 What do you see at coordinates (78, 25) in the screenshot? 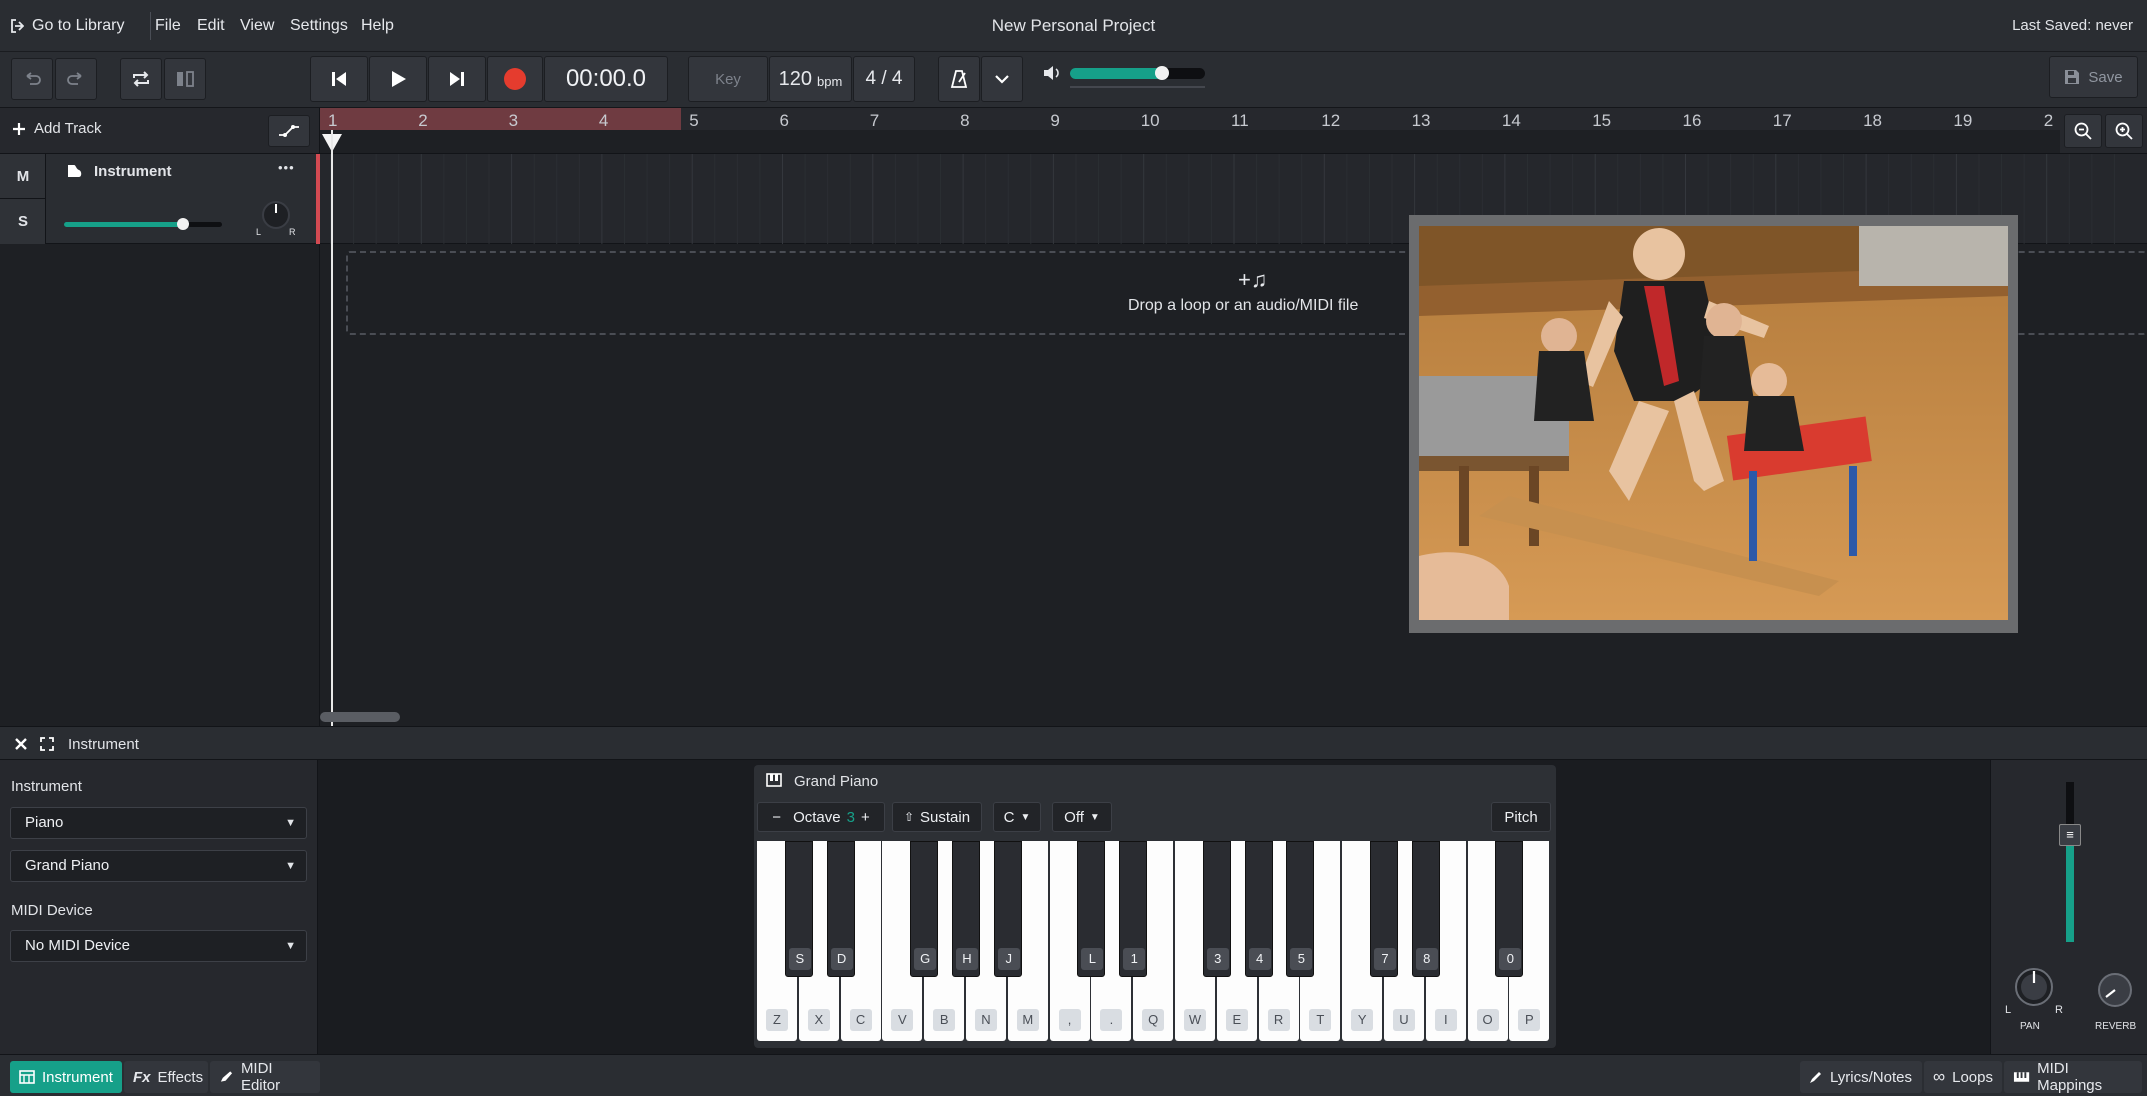
I see `go-to-library-label: Go to Library` at bounding box center [78, 25].